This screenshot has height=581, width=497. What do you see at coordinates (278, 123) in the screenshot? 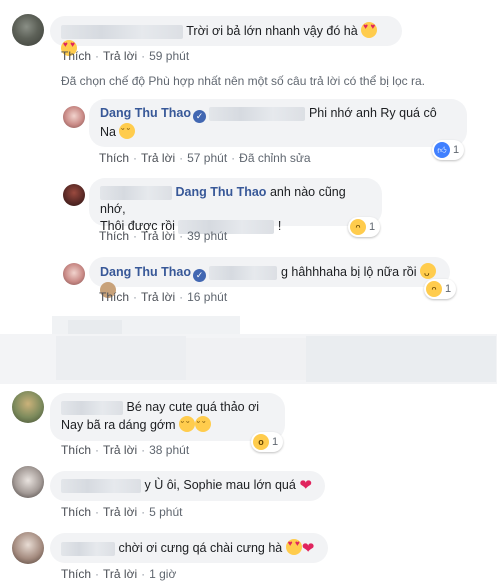
I see `comment-bubble: Dang Thu Thao ✓ Phi nhớ anh Ry quá cô Na` at bounding box center [278, 123].